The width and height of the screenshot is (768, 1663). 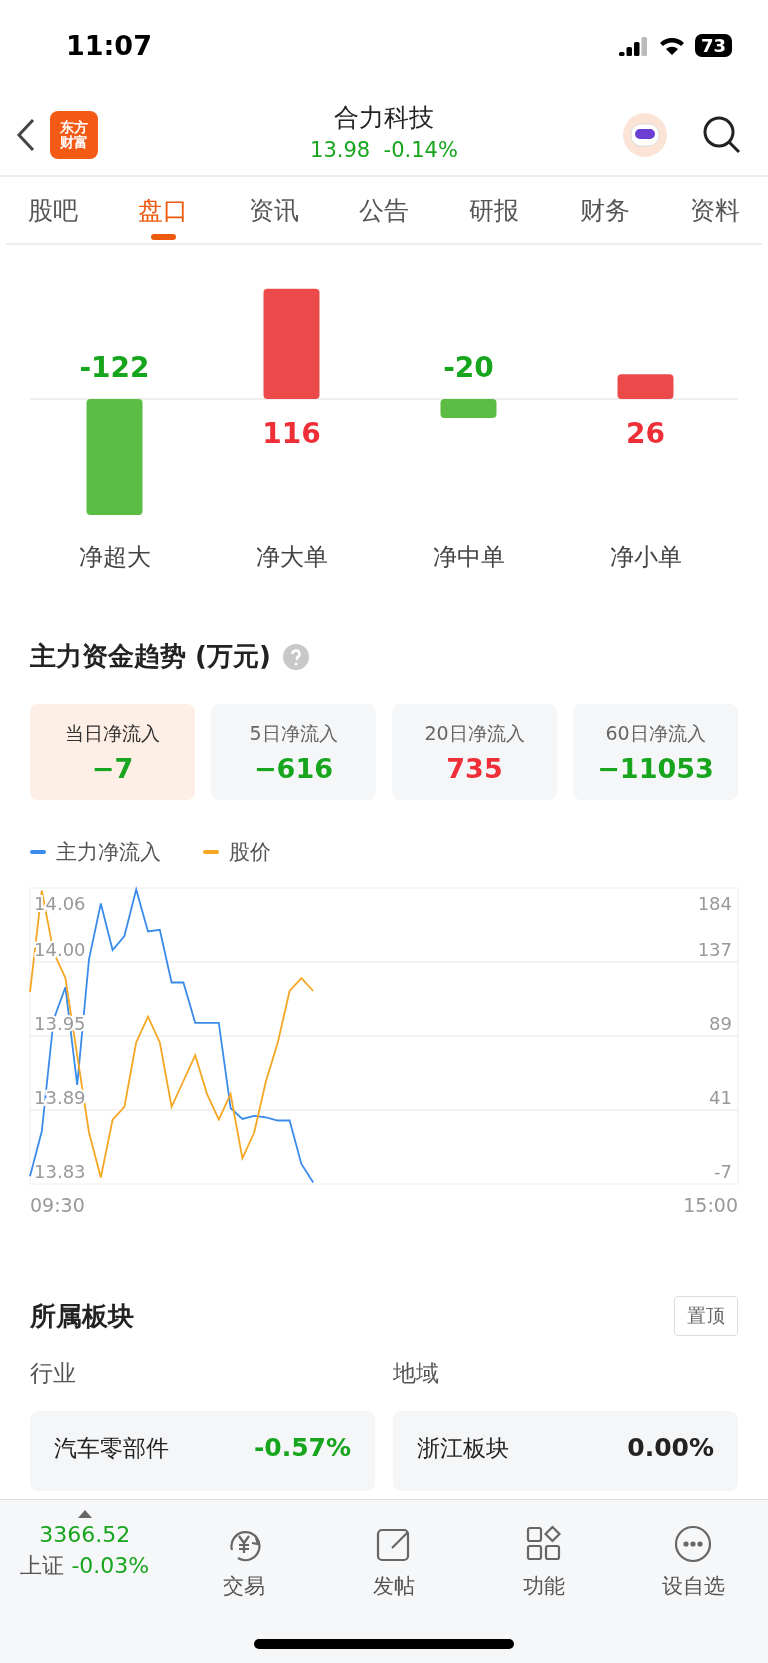 What do you see at coordinates (202, 1451) in the screenshot?
I see `sector-card: 汽车零部件 -0.57%` at bounding box center [202, 1451].